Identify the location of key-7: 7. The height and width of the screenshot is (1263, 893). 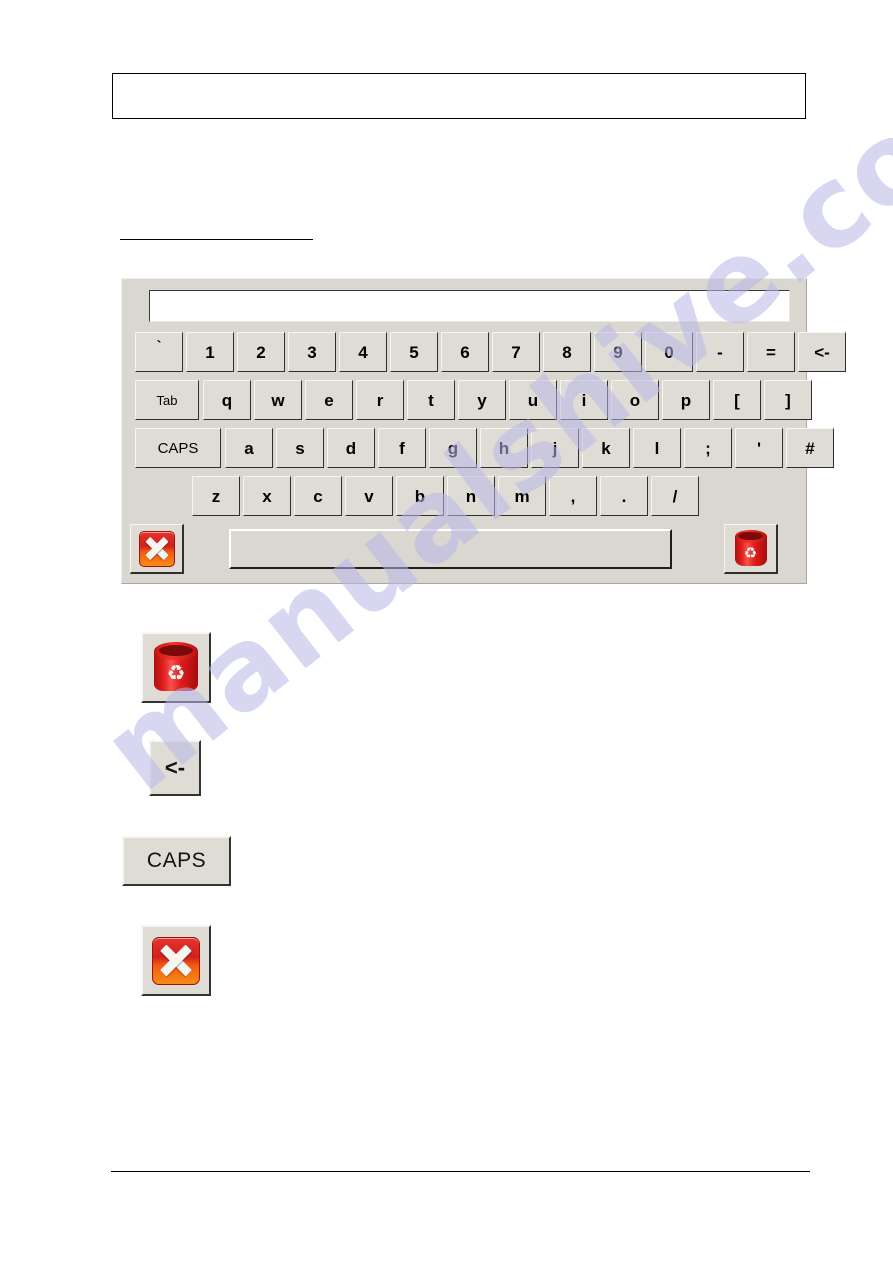
(516, 352).